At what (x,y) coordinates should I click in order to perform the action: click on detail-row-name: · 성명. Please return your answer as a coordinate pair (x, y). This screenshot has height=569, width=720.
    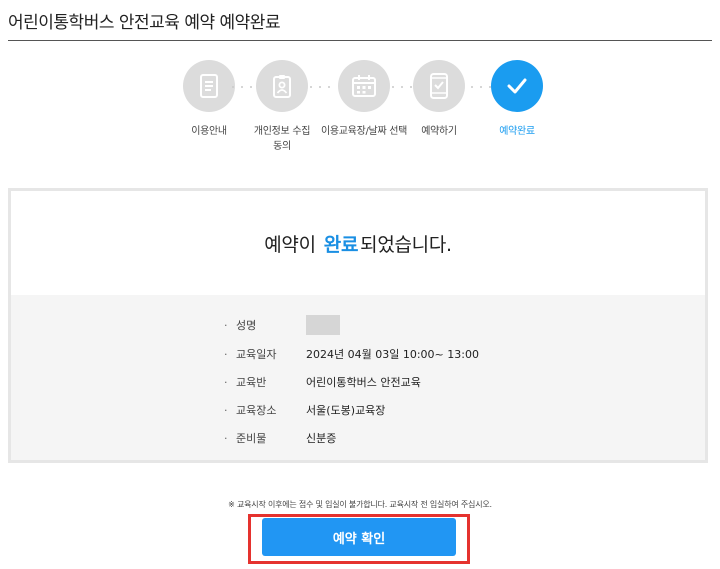
    Looking at the image, I should click on (282, 325).